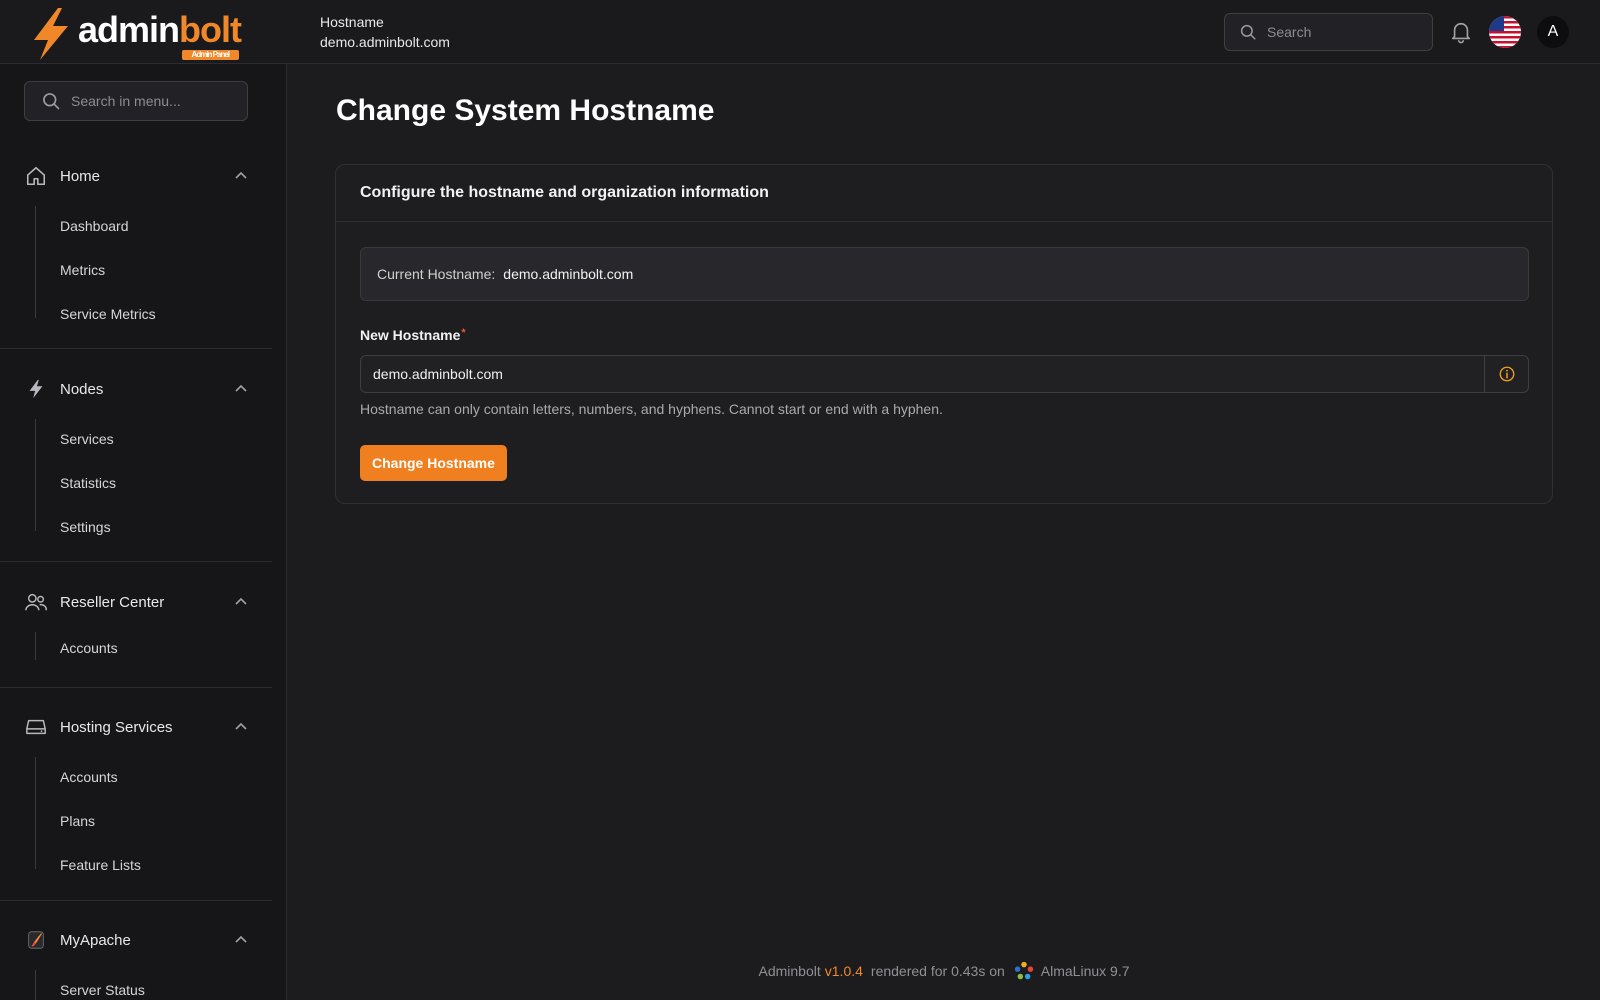 This screenshot has width=1600, height=1000. What do you see at coordinates (112, 602) in the screenshot?
I see `nav-group-label: Reseller Center` at bounding box center [112, 602].